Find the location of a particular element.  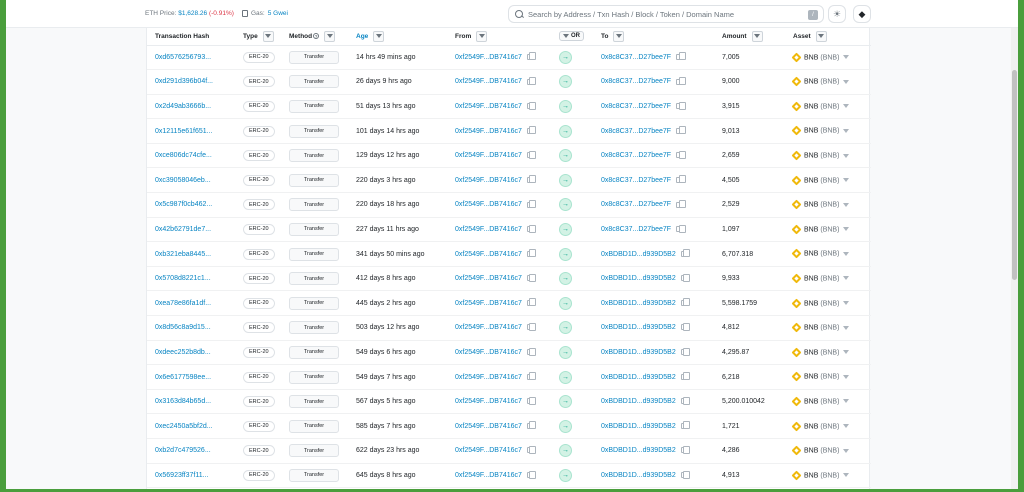

theme-toggle-button: ☀ is located at coordinates (837, 14).